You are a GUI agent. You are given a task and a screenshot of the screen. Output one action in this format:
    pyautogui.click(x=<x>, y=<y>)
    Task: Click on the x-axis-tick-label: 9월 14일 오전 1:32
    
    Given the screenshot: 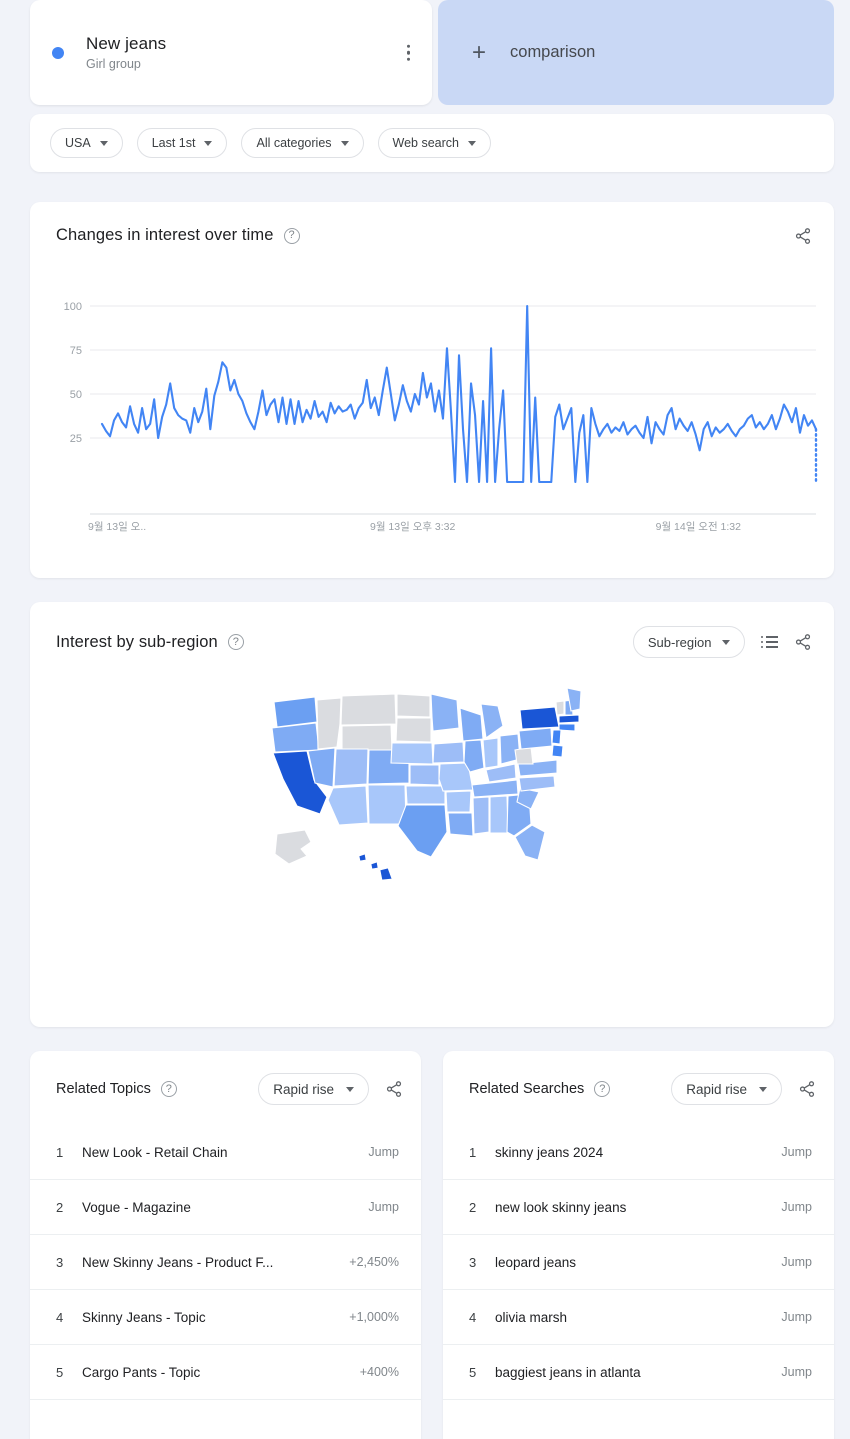 What is the action you would take?
    pyautogui.click(x=699, y=526)
    